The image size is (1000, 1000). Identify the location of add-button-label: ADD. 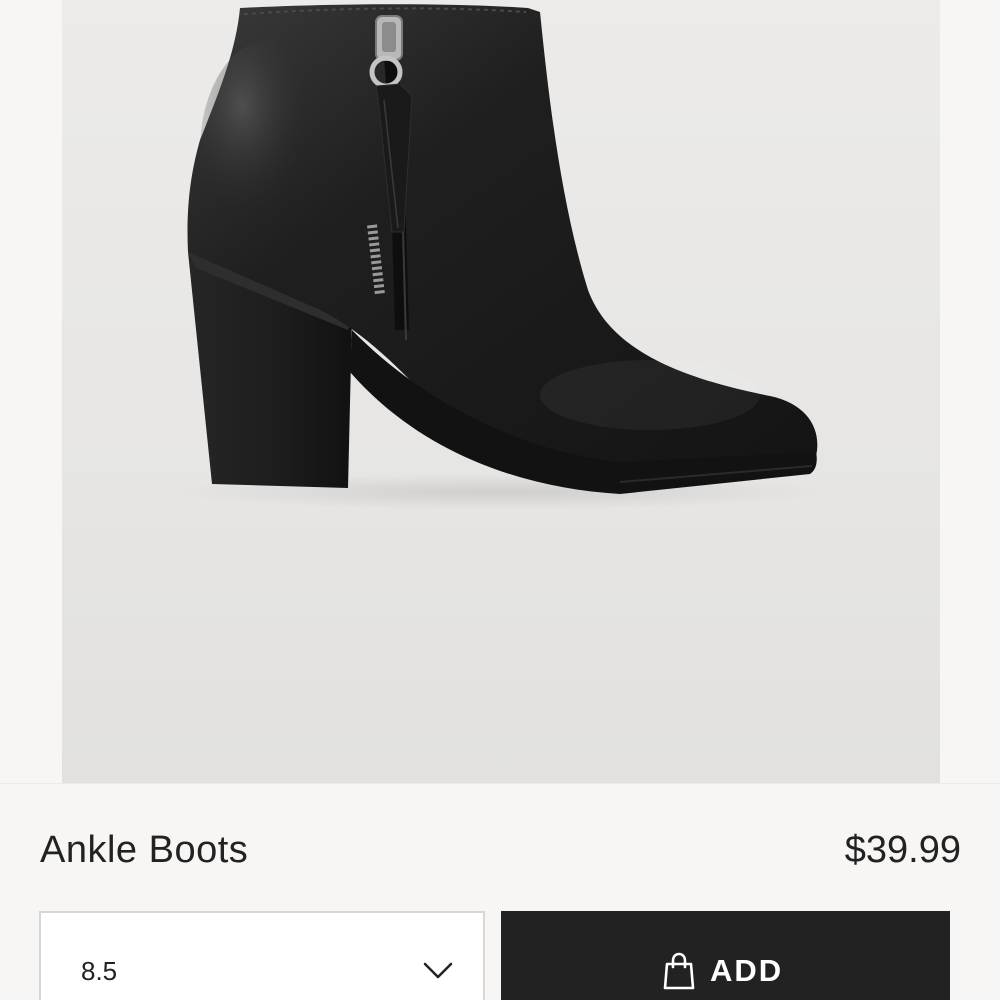
(747, 970).